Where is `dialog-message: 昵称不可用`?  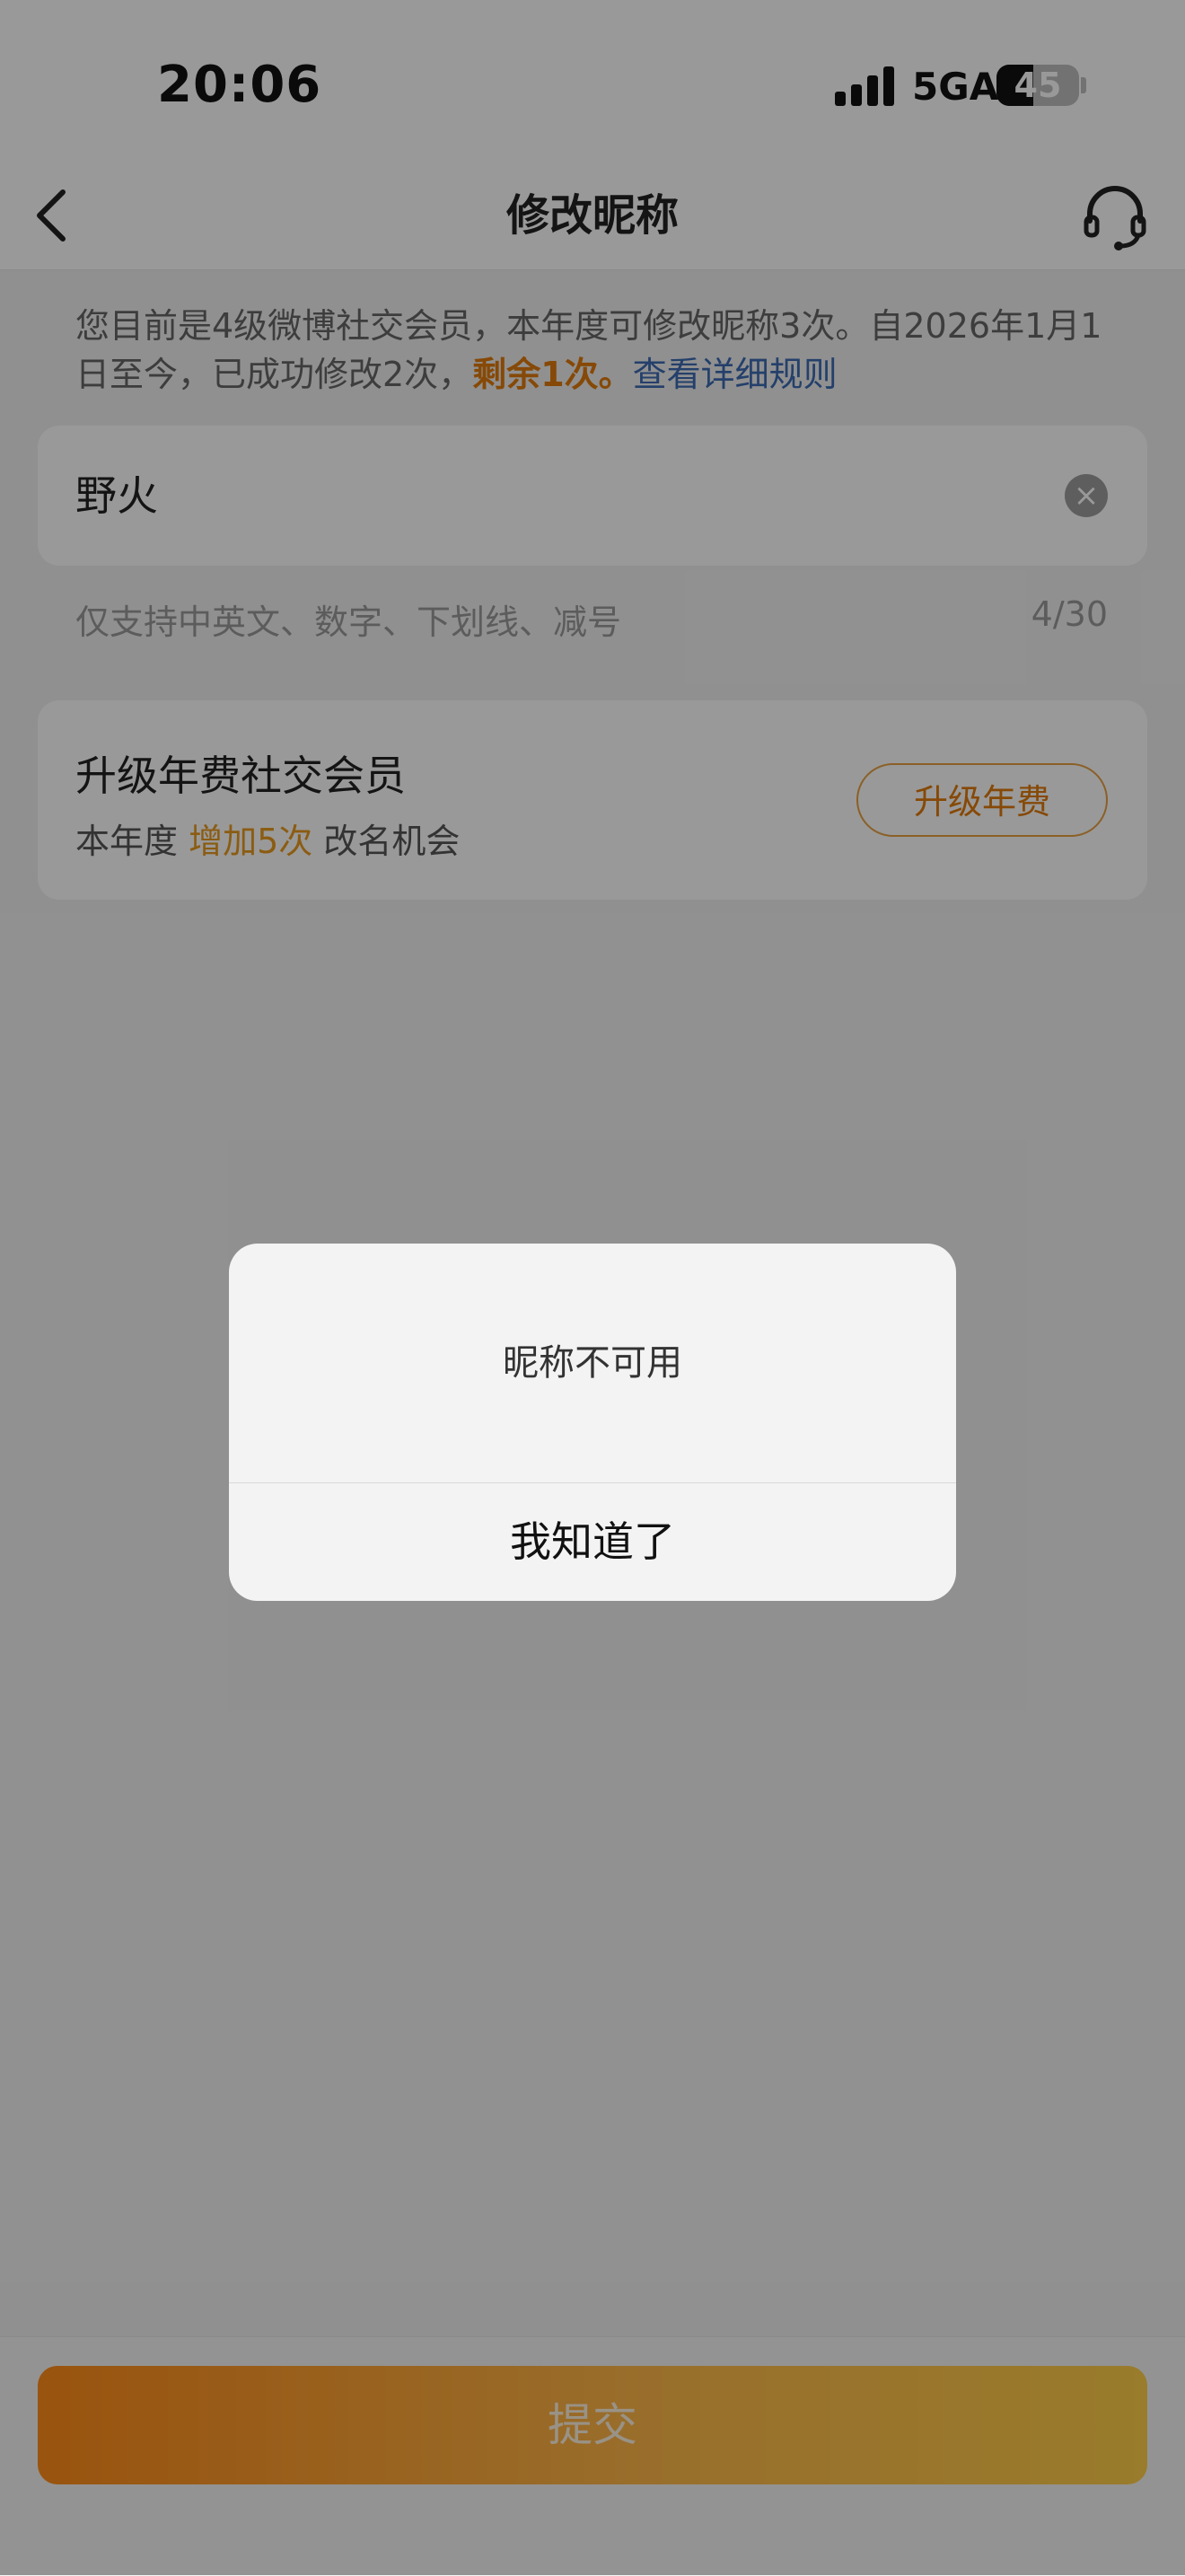 dialog-message: 昵称不可用 is located at coordinates (592, 1363).